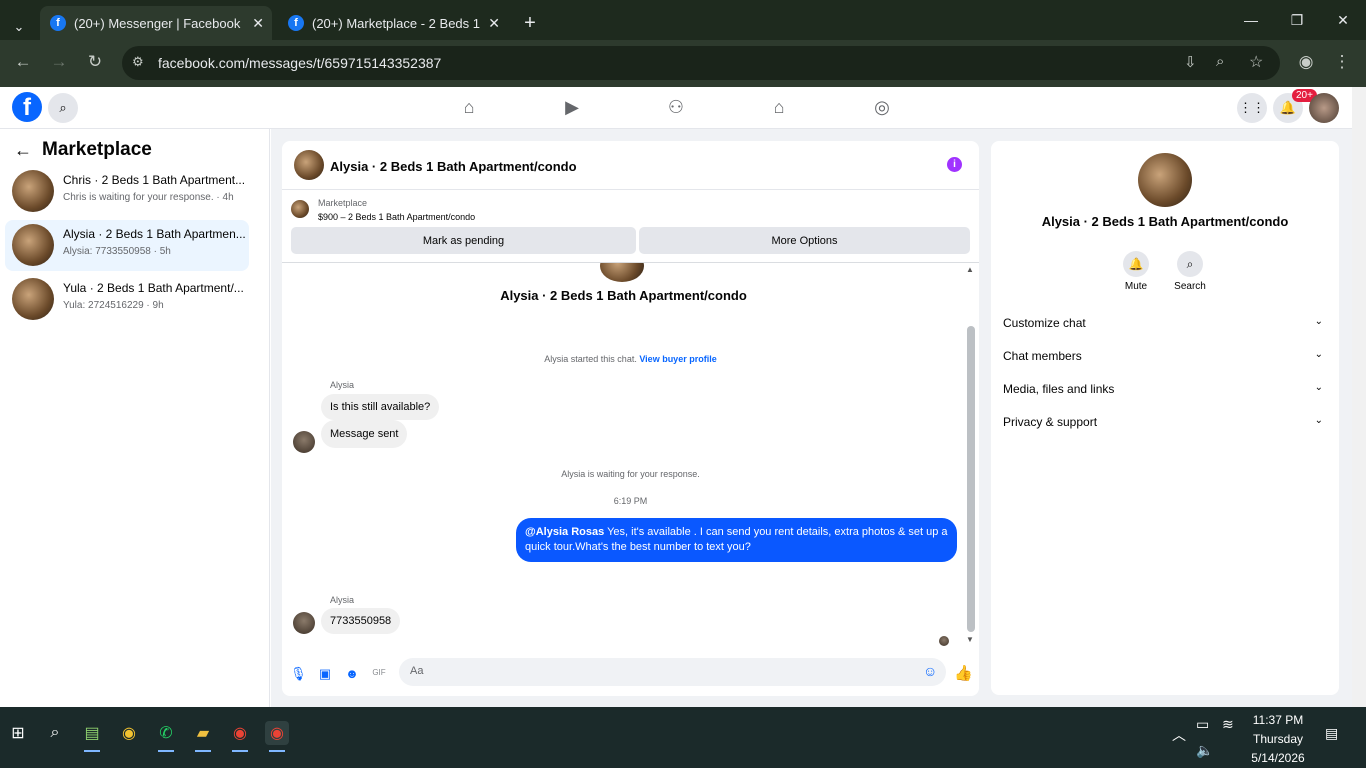  I want to click on chrome-active-icon: ◉, so click(277, 736).